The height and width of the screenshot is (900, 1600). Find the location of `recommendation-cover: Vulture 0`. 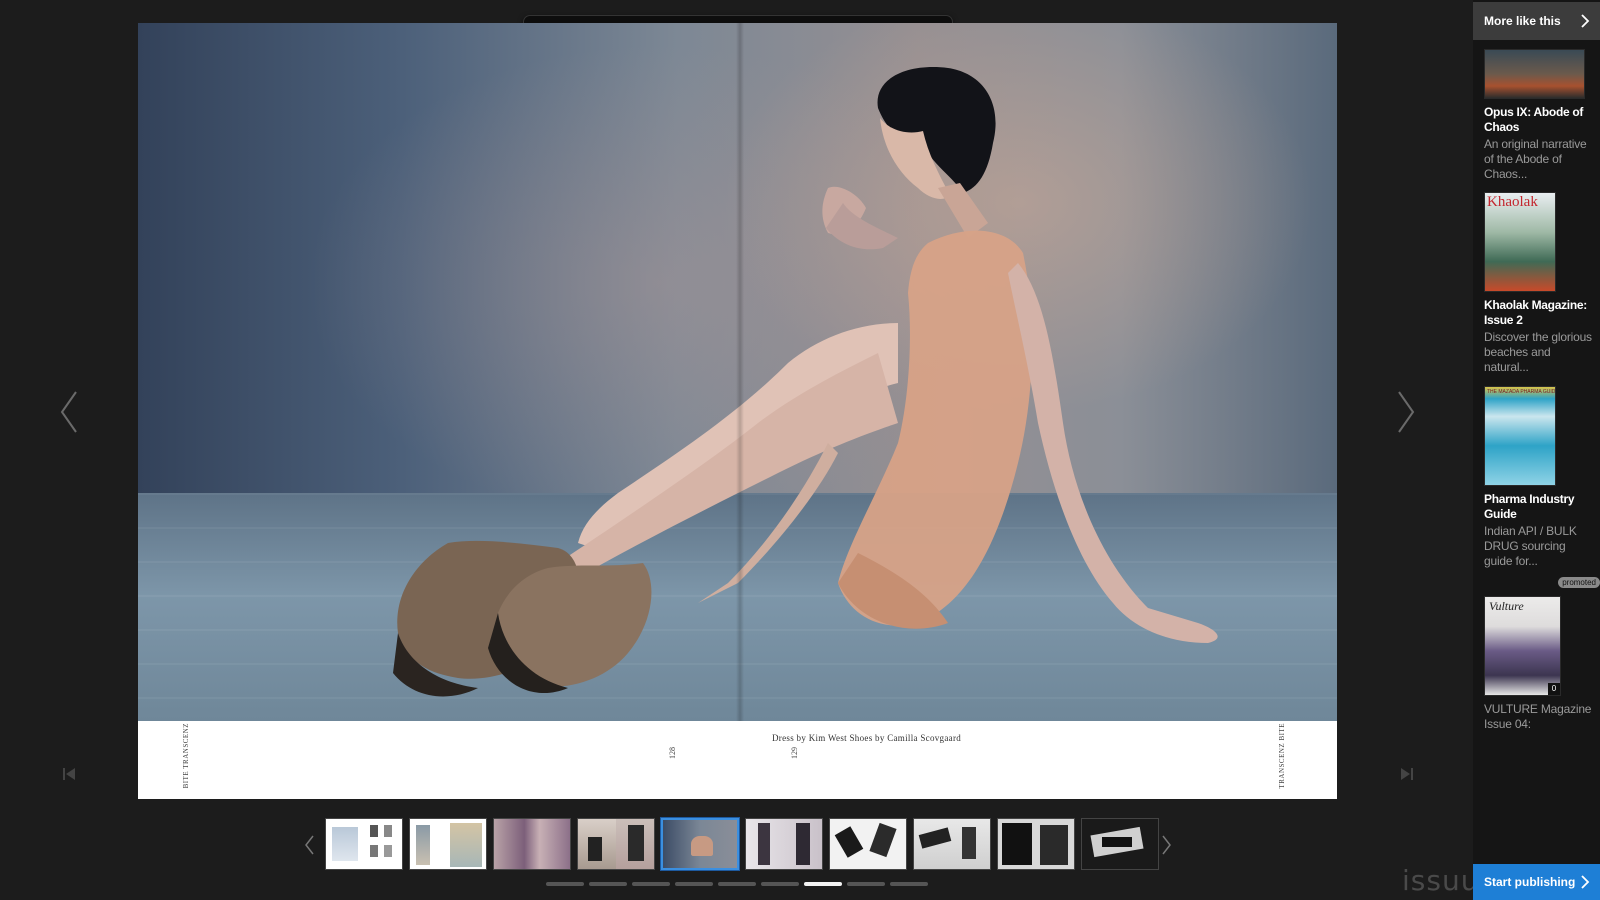

recommendation-cover: Vulture 0 is located at coordinates (1522, 646).